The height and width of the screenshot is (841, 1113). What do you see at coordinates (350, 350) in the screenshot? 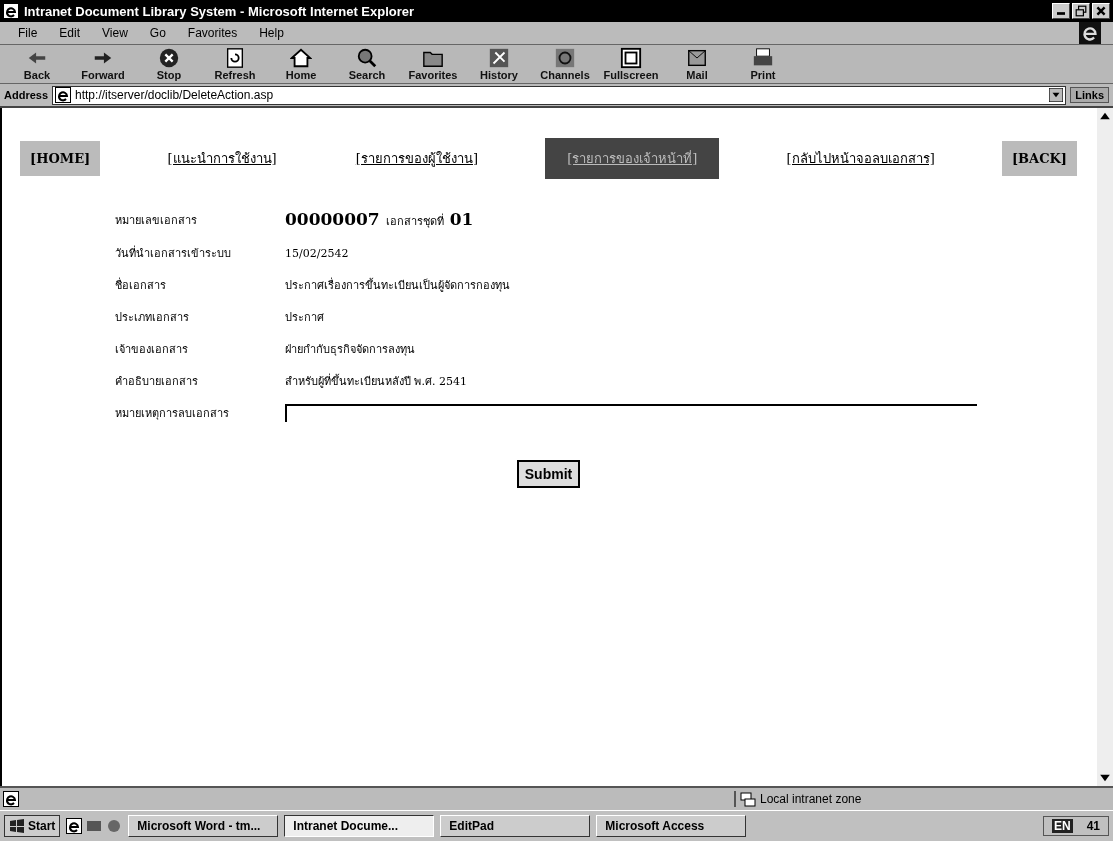
I see `field-value: ฝ่ายกำกับธุรกิจจัดการลงทุน` at bounding box center [350, 350].